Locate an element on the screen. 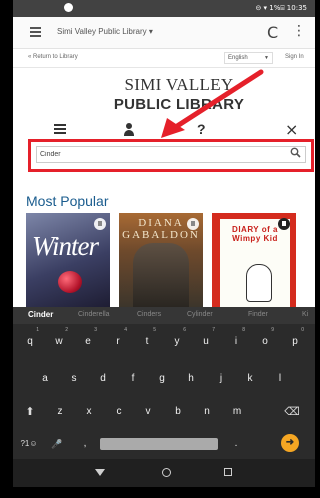  book-cover-wimpy-kid: DIARY of a Wimpy Kid is located at coordinates (254, 260).